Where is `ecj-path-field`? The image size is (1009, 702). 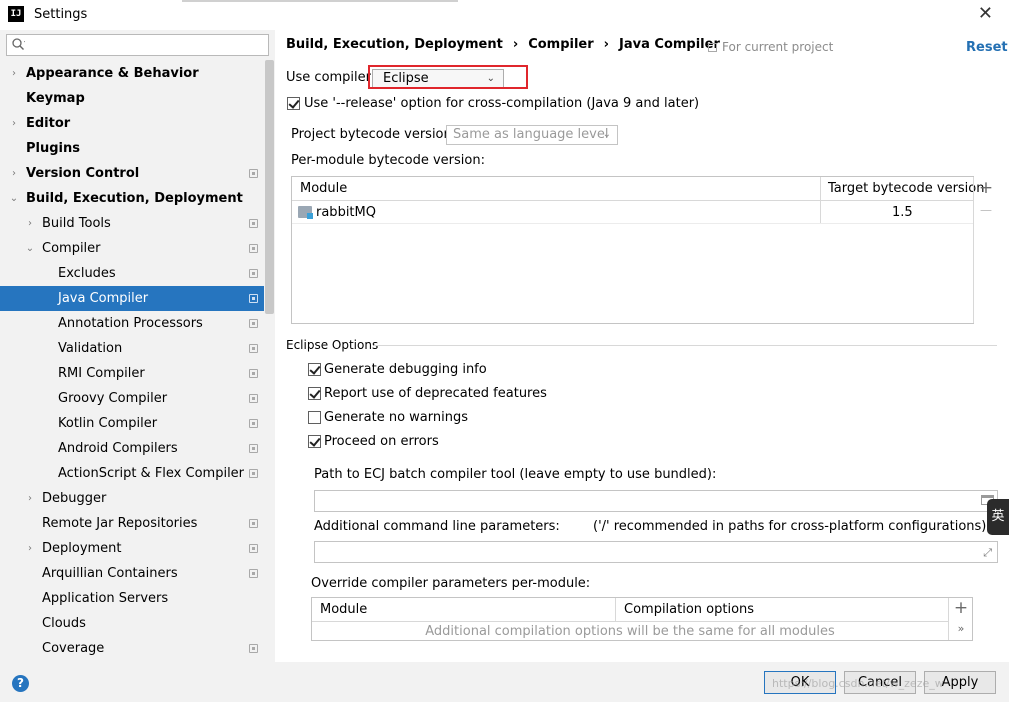
ecj-path-field is located at coordinates (656, 501).